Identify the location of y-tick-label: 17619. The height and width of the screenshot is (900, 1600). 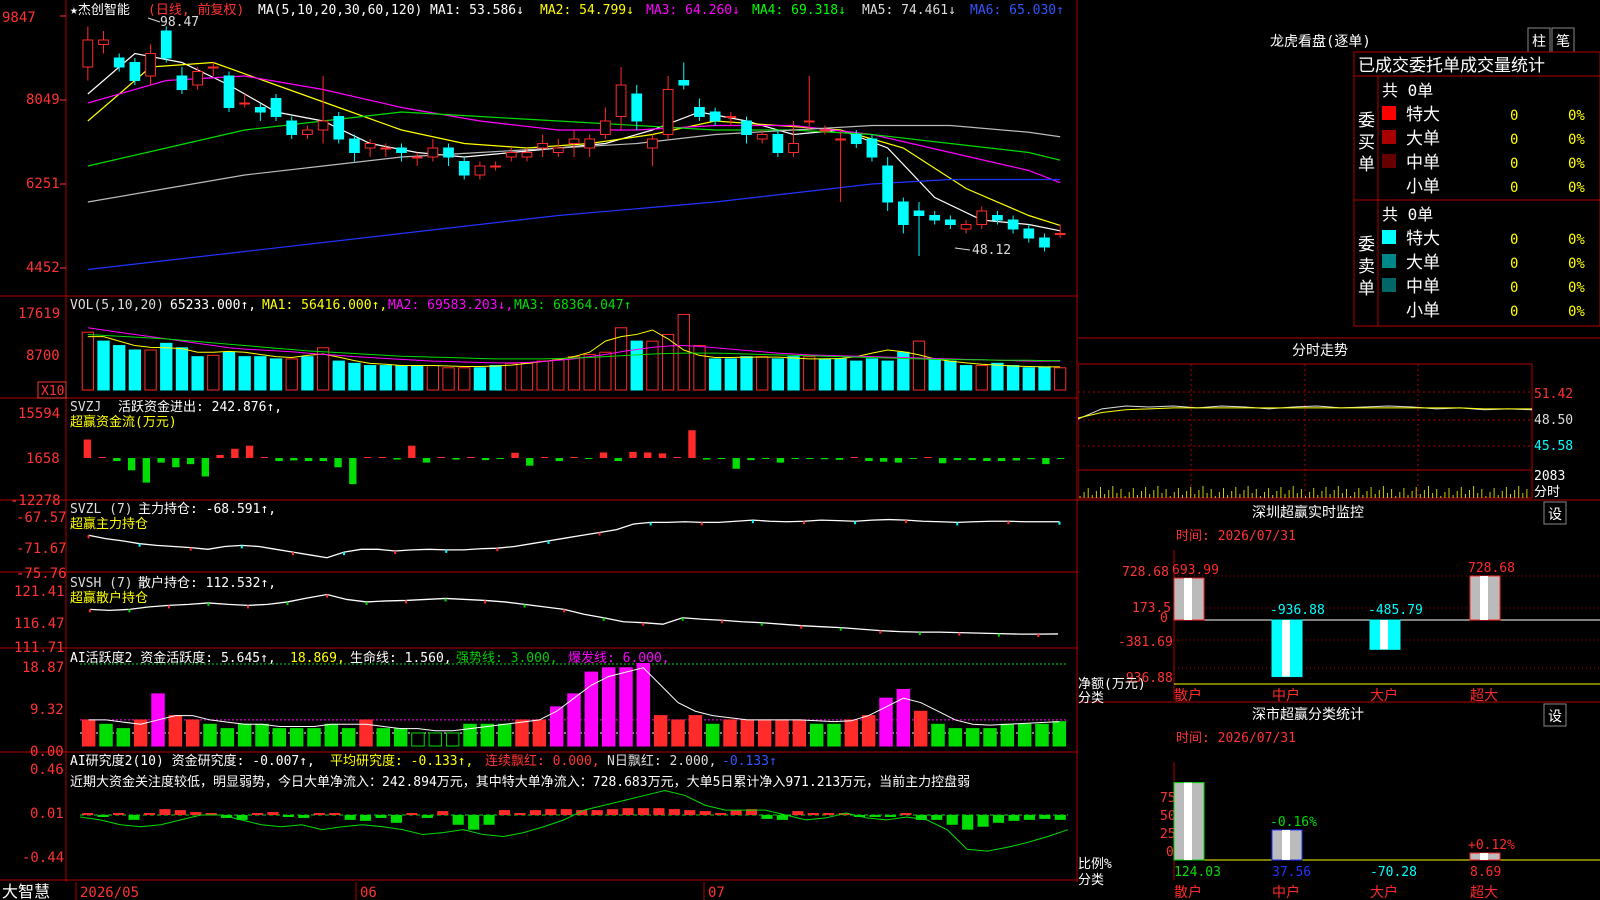
(39, 314).